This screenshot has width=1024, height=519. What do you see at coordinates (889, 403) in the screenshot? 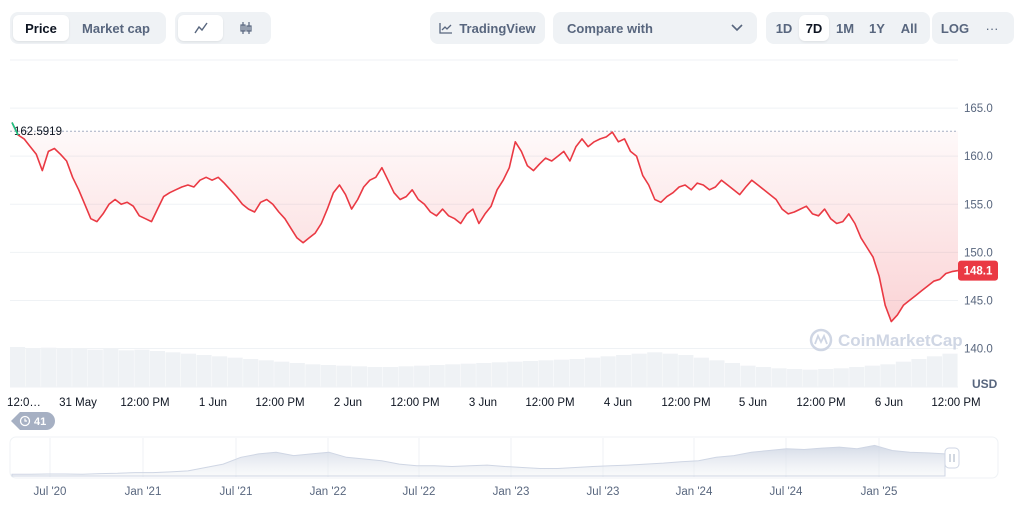
I see `x-tick-label: 6 Jun` at bounding box center [889, 403].